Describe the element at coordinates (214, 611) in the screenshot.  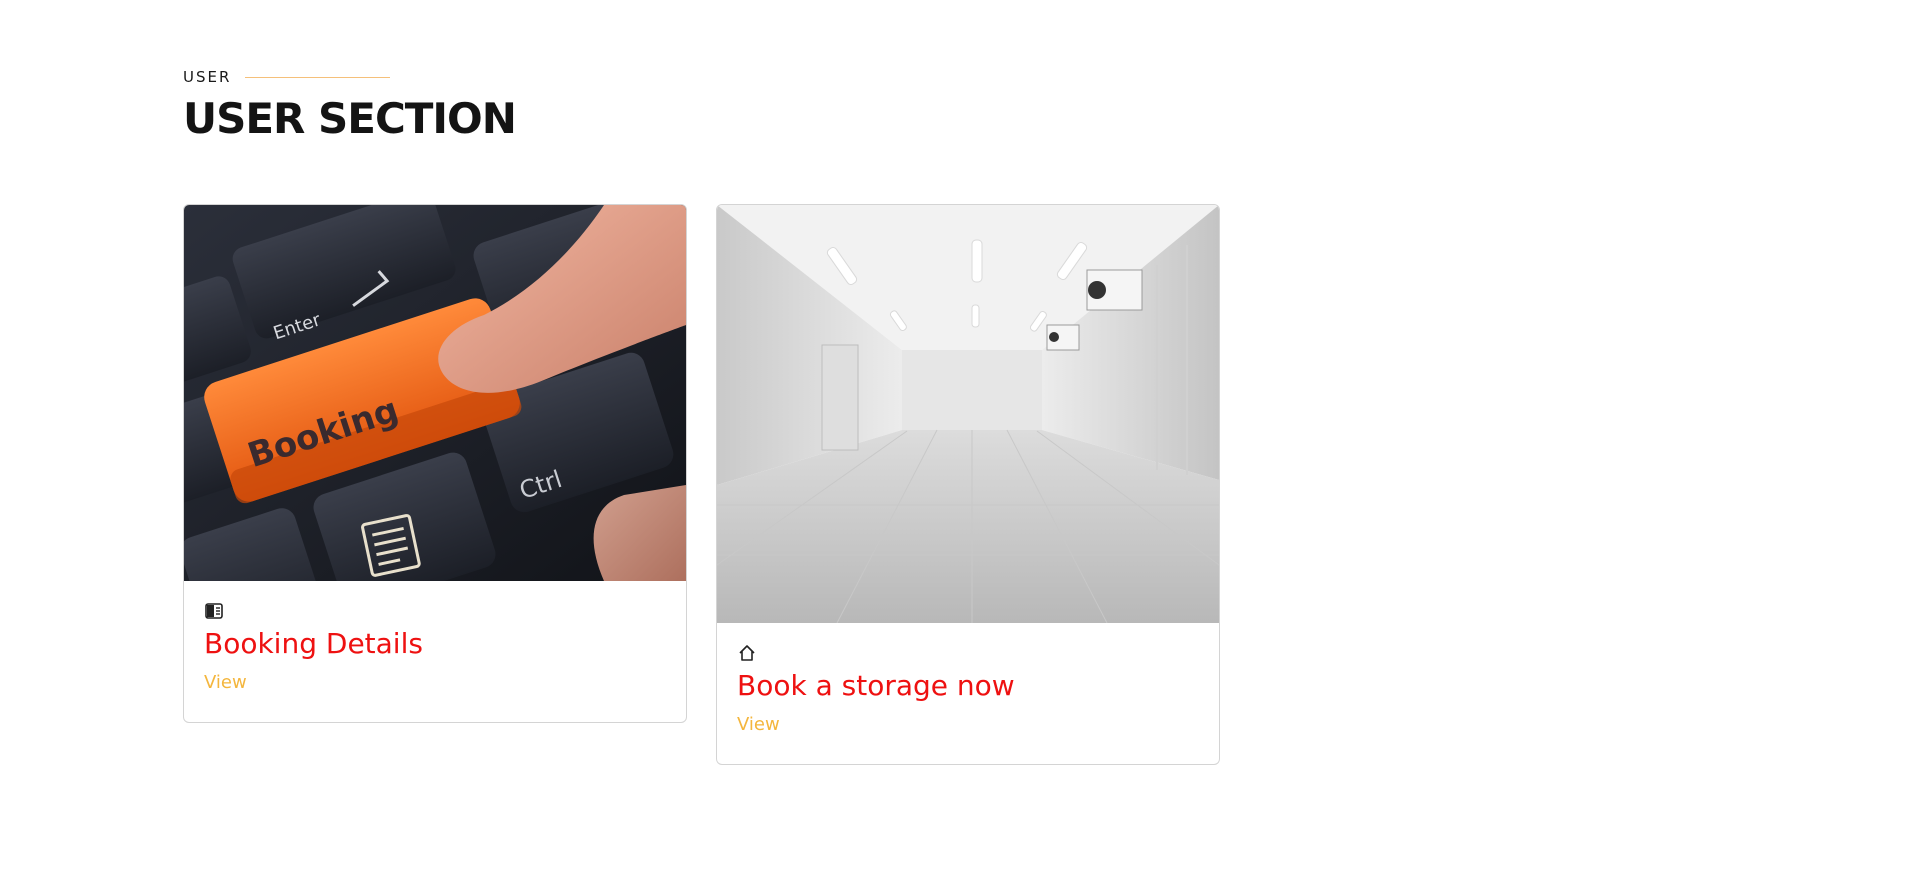
I see `columns-icon` at that location.